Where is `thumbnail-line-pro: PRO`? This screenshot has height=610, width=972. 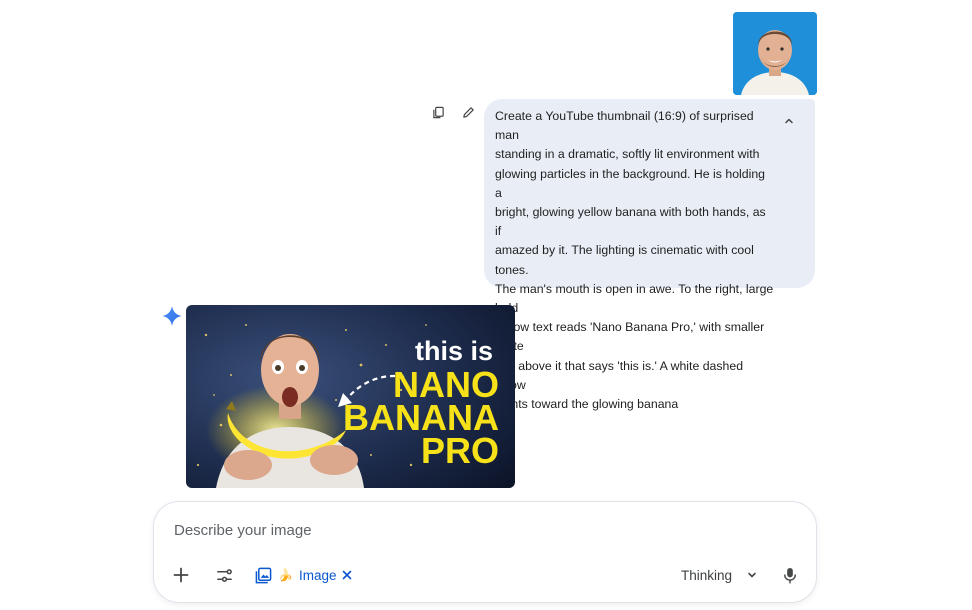
thumbnail-line-pro: PRO is located at coordinates (460, 450).